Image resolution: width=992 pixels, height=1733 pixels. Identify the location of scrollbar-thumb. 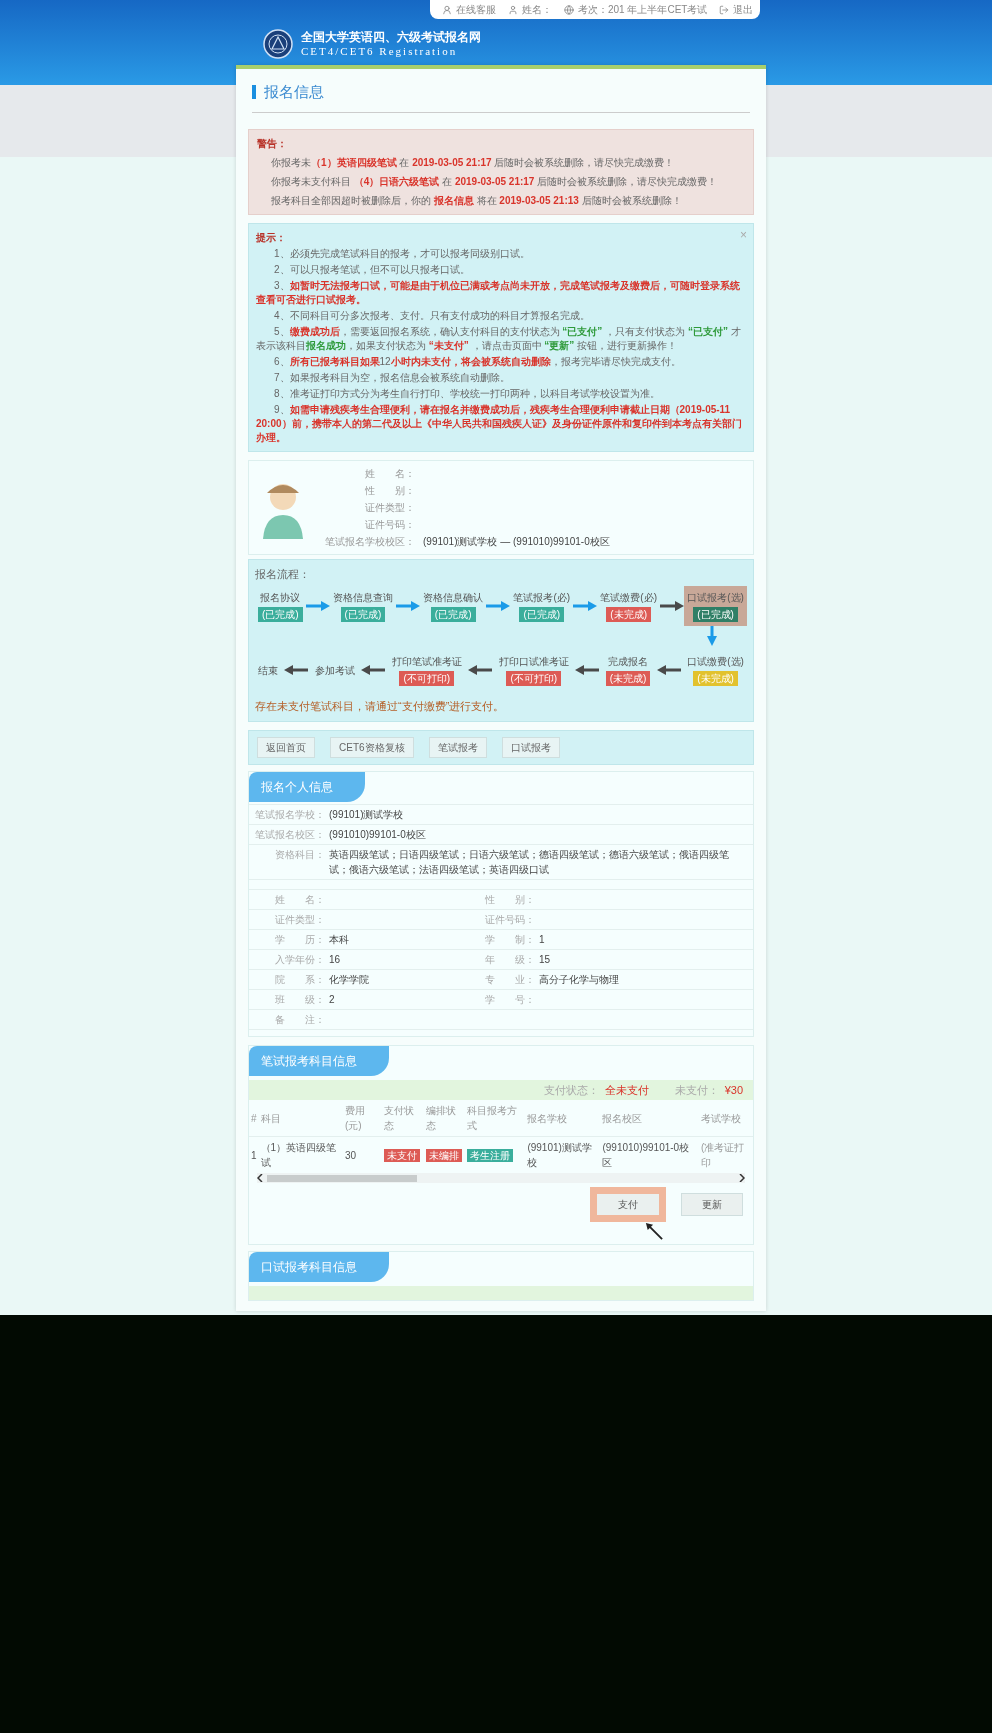
(342, 1178).